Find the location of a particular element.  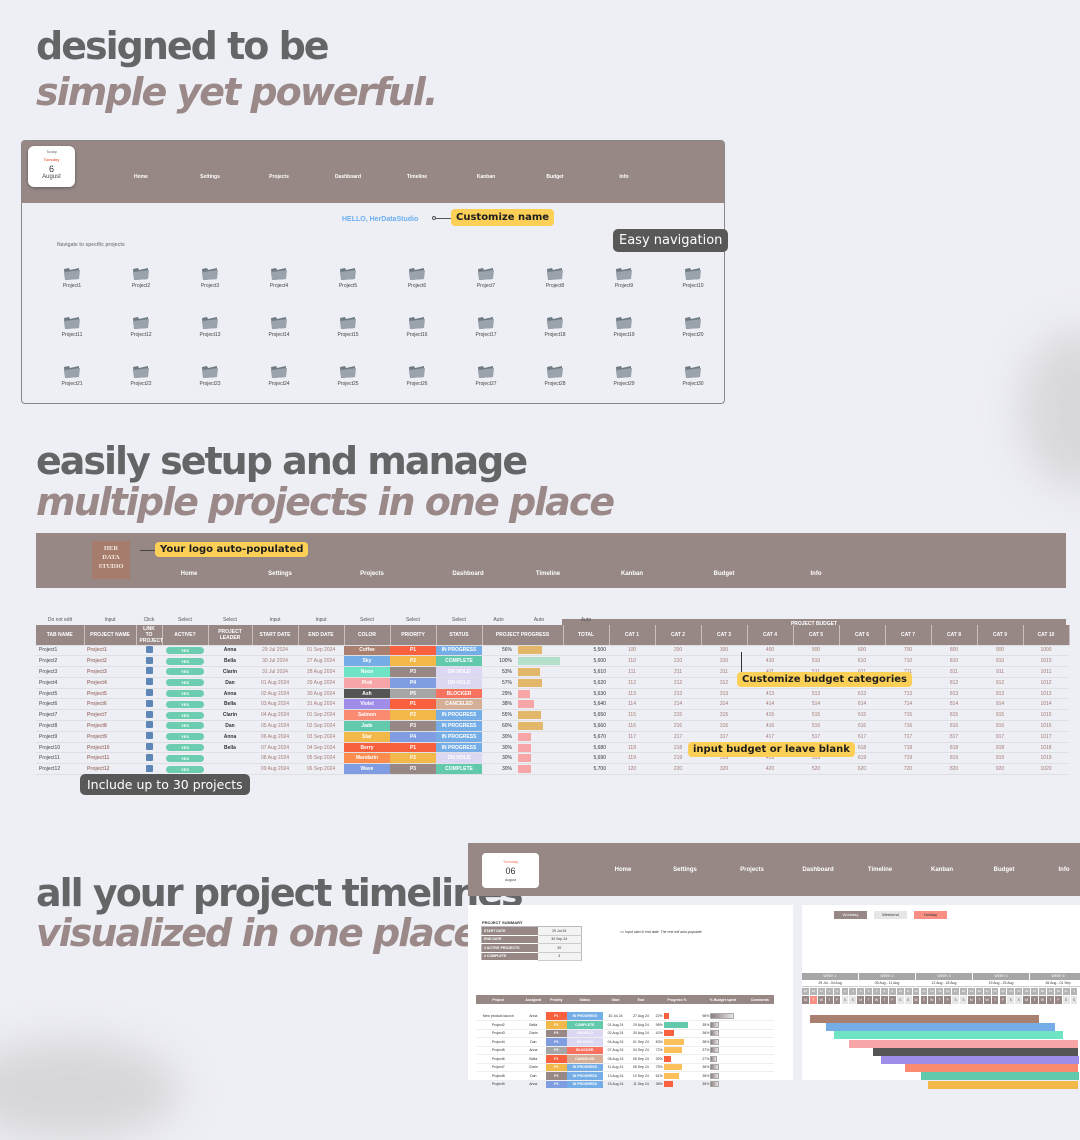

leader-select: Bella is located at coordinates (230, 704).